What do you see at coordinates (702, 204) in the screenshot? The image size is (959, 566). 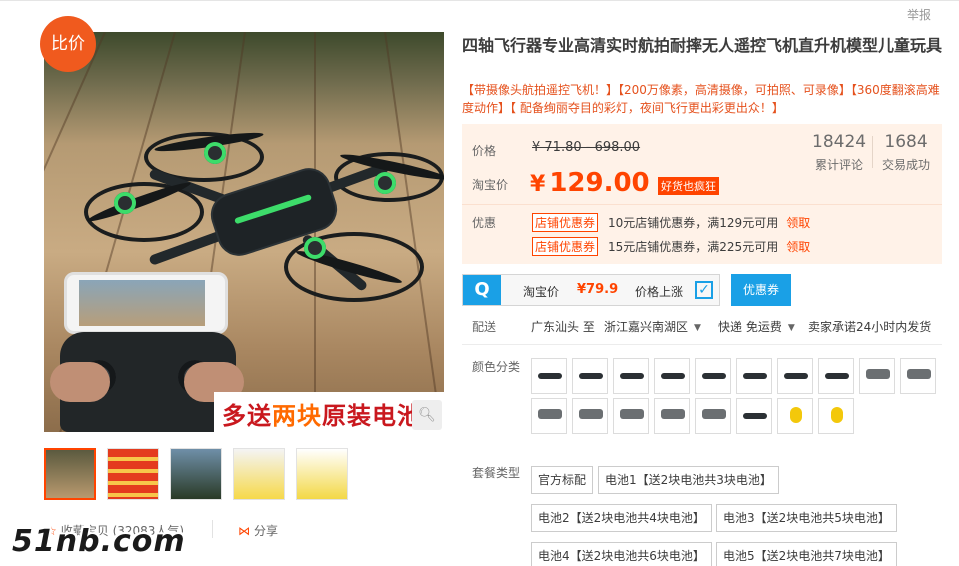 I see `promo-divider` at bounding box center [702, 204].